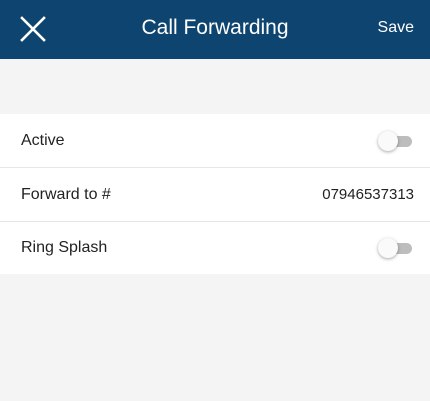  What do you see at coordinates (215, 141) in the screenshot?
I see `setting-row-active: Active` at bounding box center [215, 141].